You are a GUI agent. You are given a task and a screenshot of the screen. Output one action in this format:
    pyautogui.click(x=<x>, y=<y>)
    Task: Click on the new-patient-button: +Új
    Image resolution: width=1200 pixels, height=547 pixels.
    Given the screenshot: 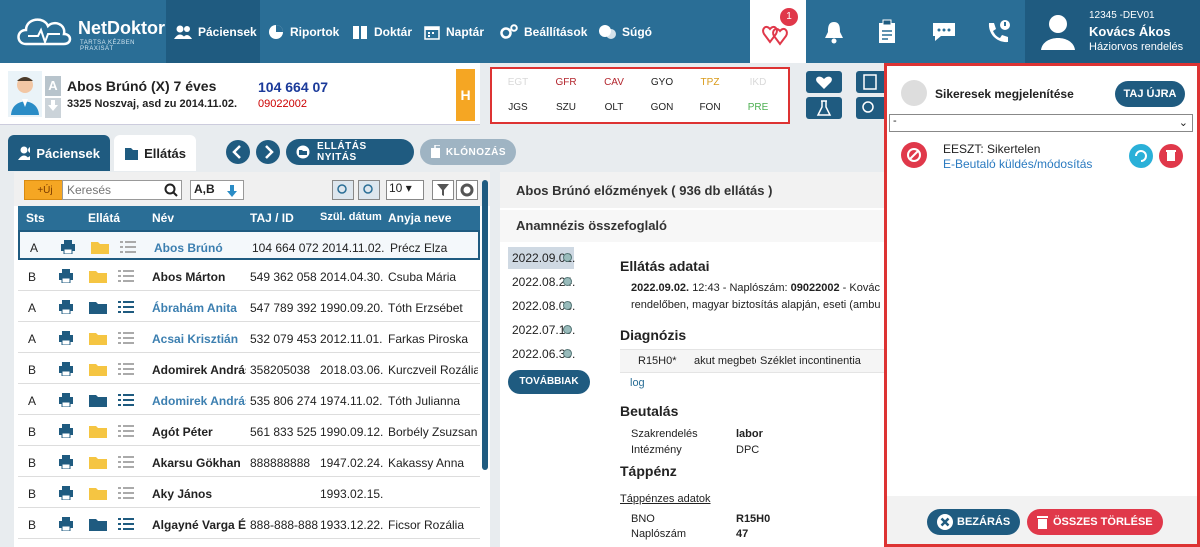 What is the action you would take?
    pyautogui.click(x=45, y=190)
    